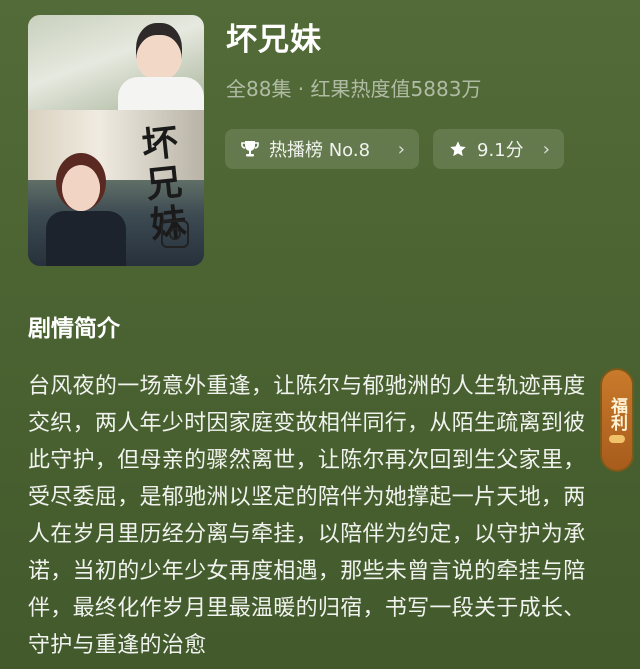 Image resolution: width=640 pixels, height=669 pixels. I want to click on poster-image: 坏兄妹, so click(116, 140).